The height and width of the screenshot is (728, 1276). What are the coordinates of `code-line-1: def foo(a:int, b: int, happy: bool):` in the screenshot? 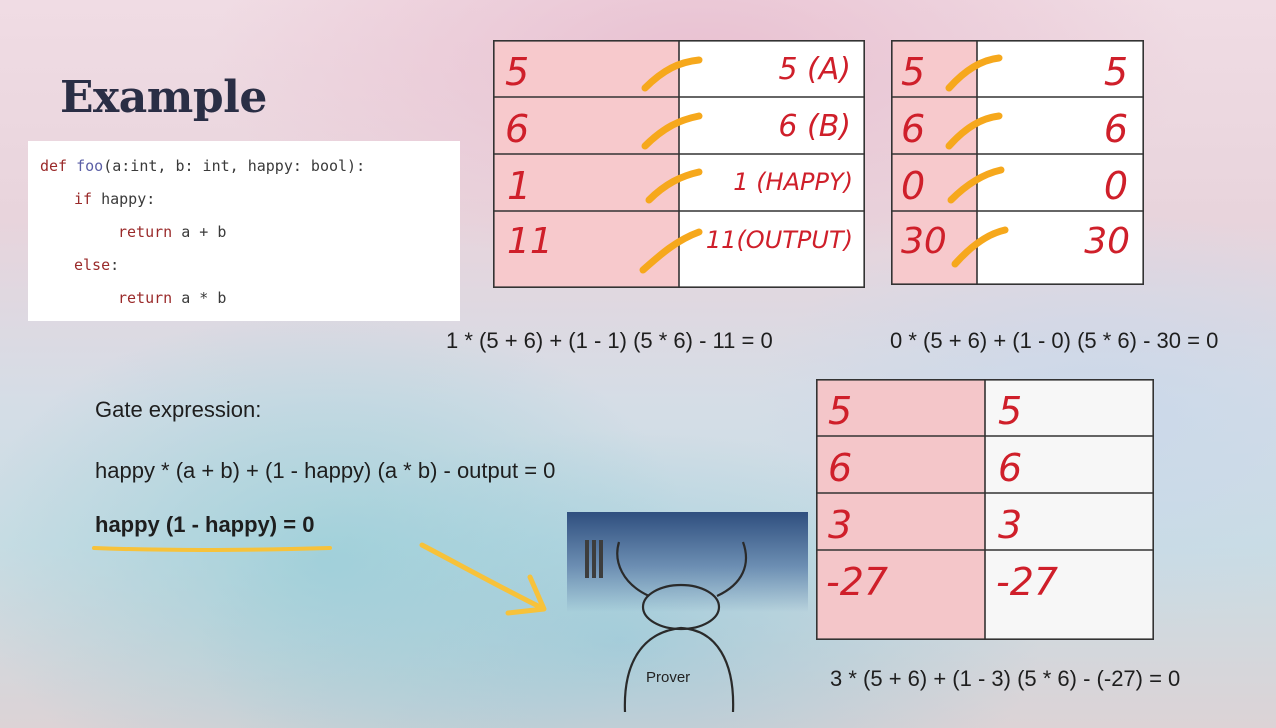 It's located at (202, 166).